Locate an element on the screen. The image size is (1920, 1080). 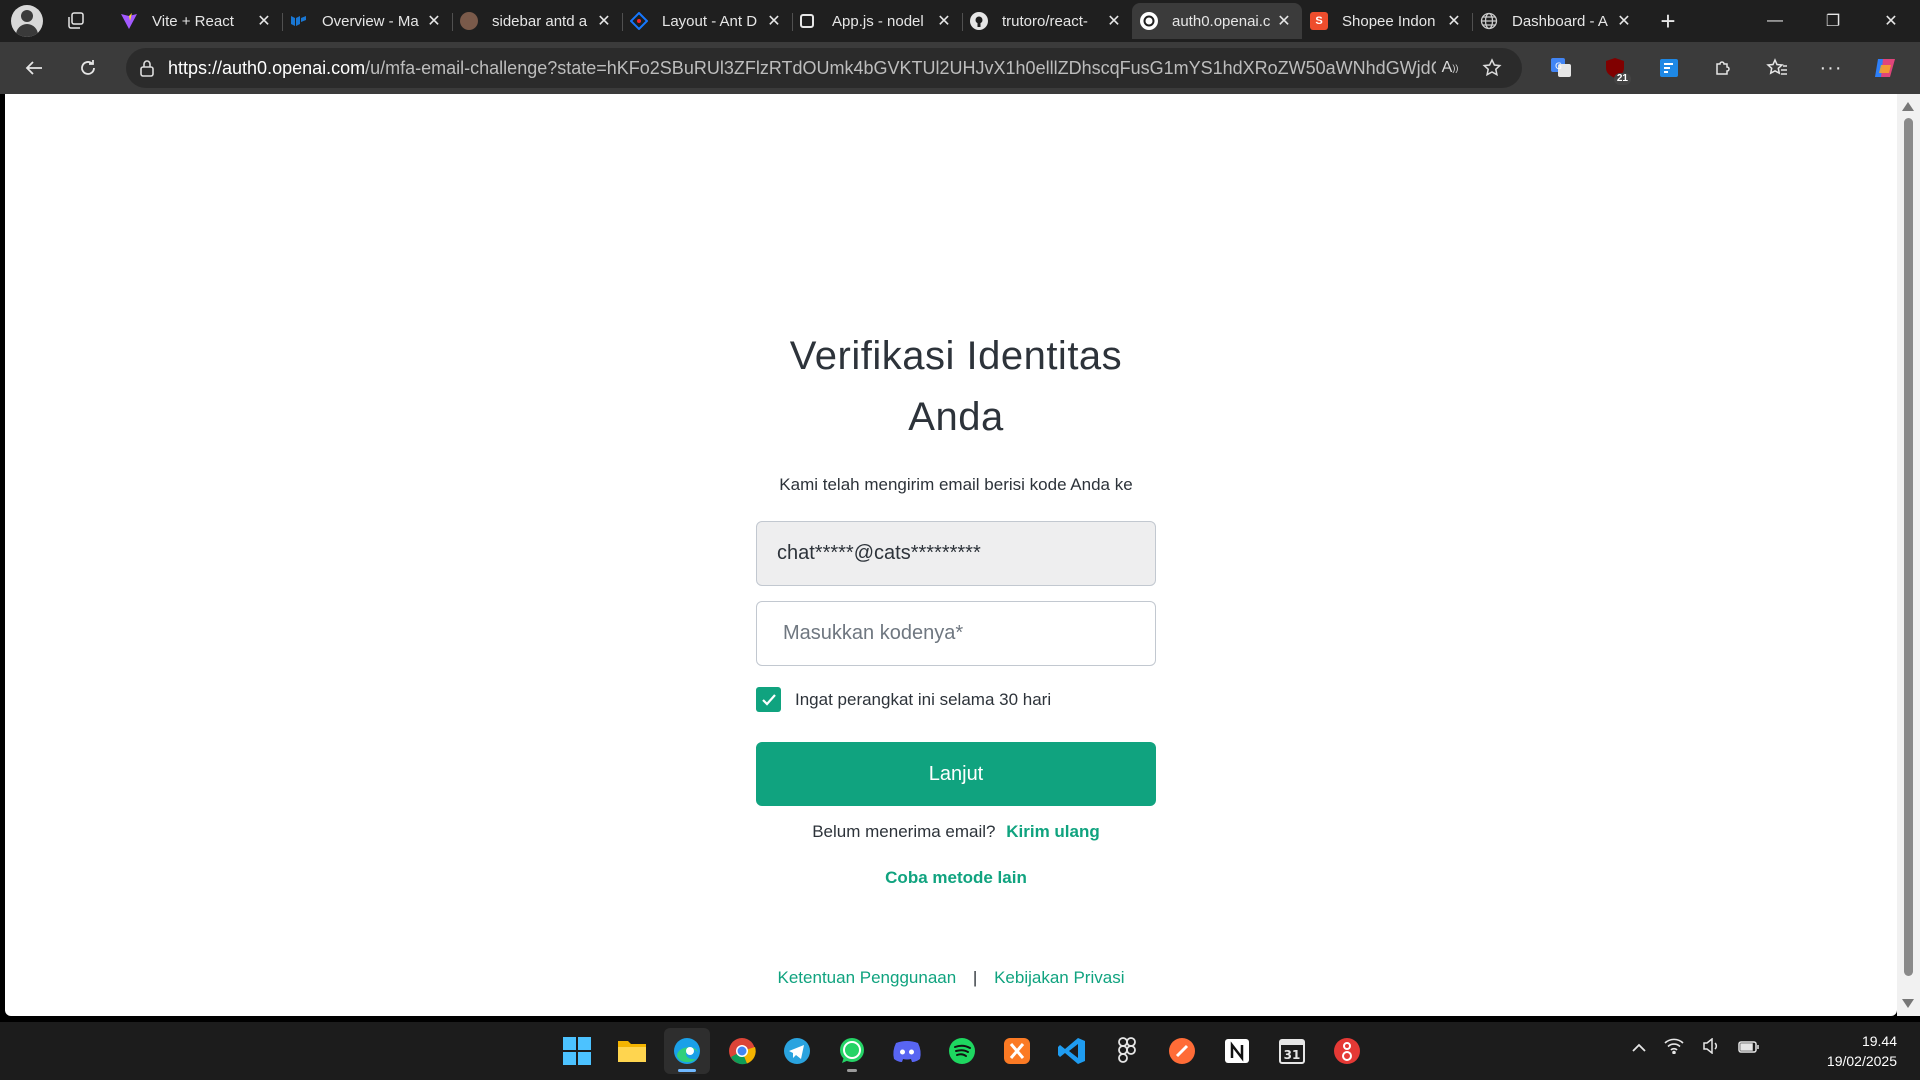
favorite-star-icon is located at coordinates (1492, 68).